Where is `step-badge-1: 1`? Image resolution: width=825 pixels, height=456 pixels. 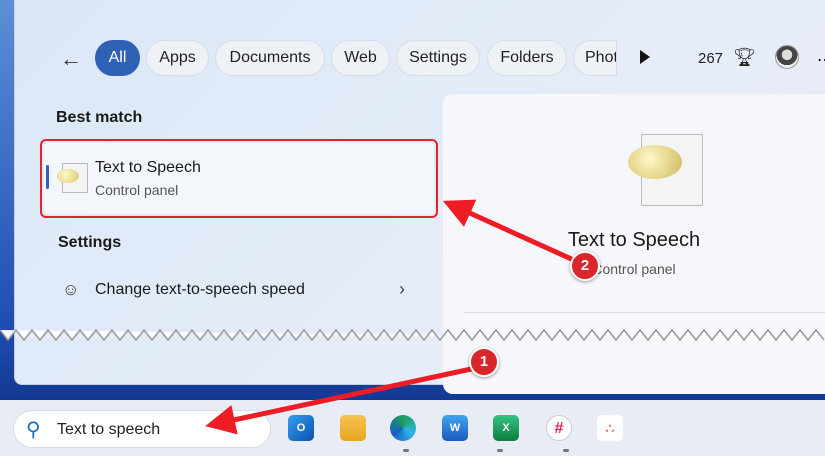
step-badge-1: 1 is located at coordinates (484, 362).